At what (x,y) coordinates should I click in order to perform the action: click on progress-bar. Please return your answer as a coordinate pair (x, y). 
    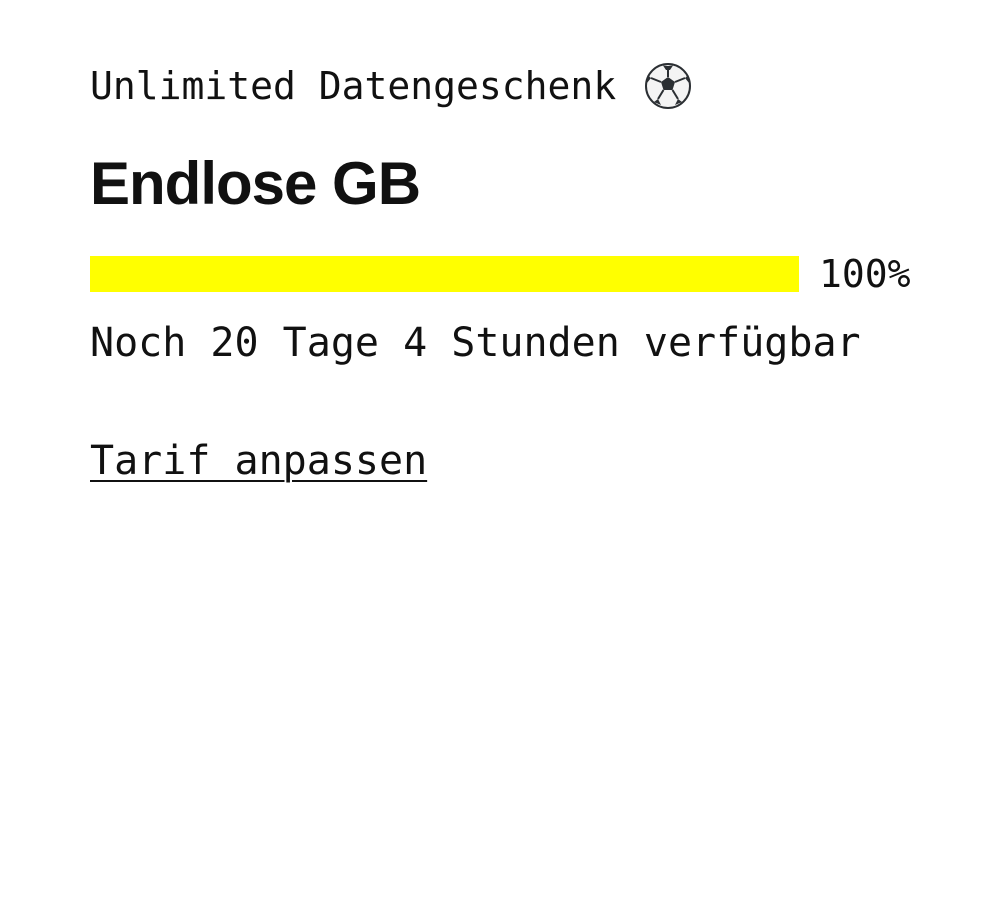
    Looking at the image, I should click on (444, 274).